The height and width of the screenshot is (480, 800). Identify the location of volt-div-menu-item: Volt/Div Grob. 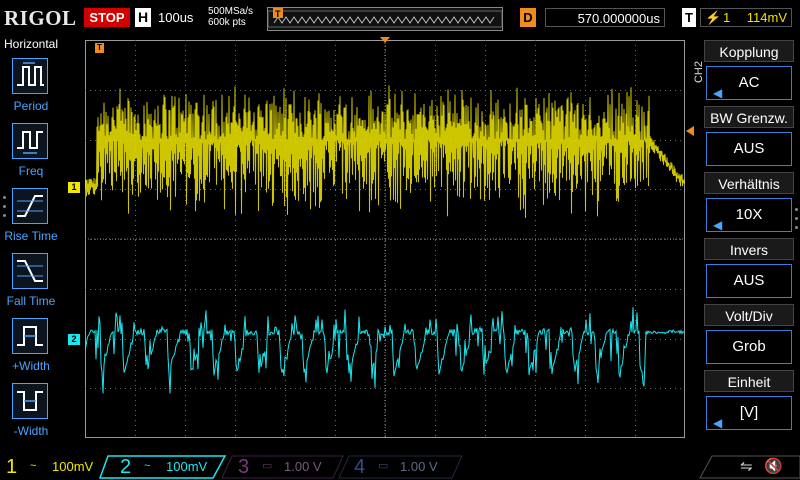
(749, 336).